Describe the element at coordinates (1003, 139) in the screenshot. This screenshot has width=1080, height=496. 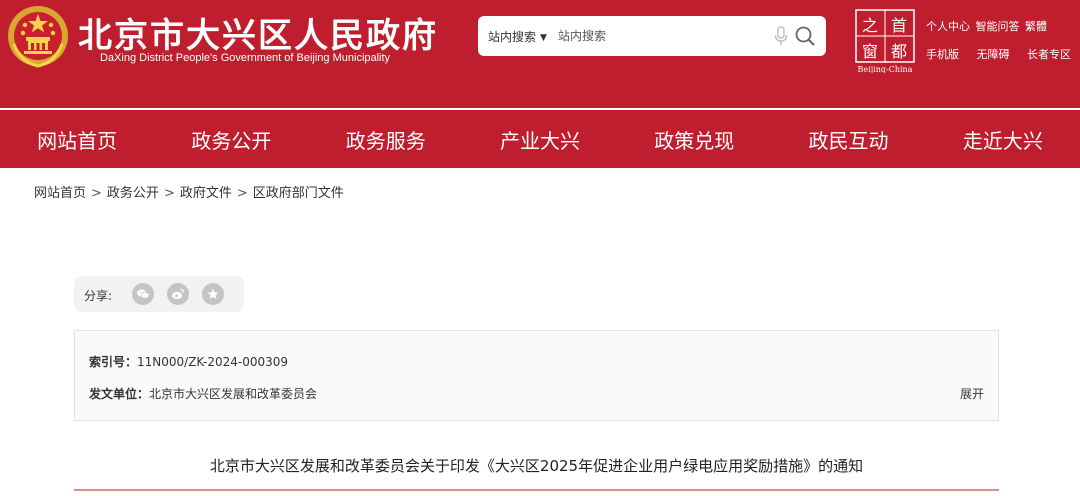
I see `nav-item-about-daxing: 走近大兴` at that location.